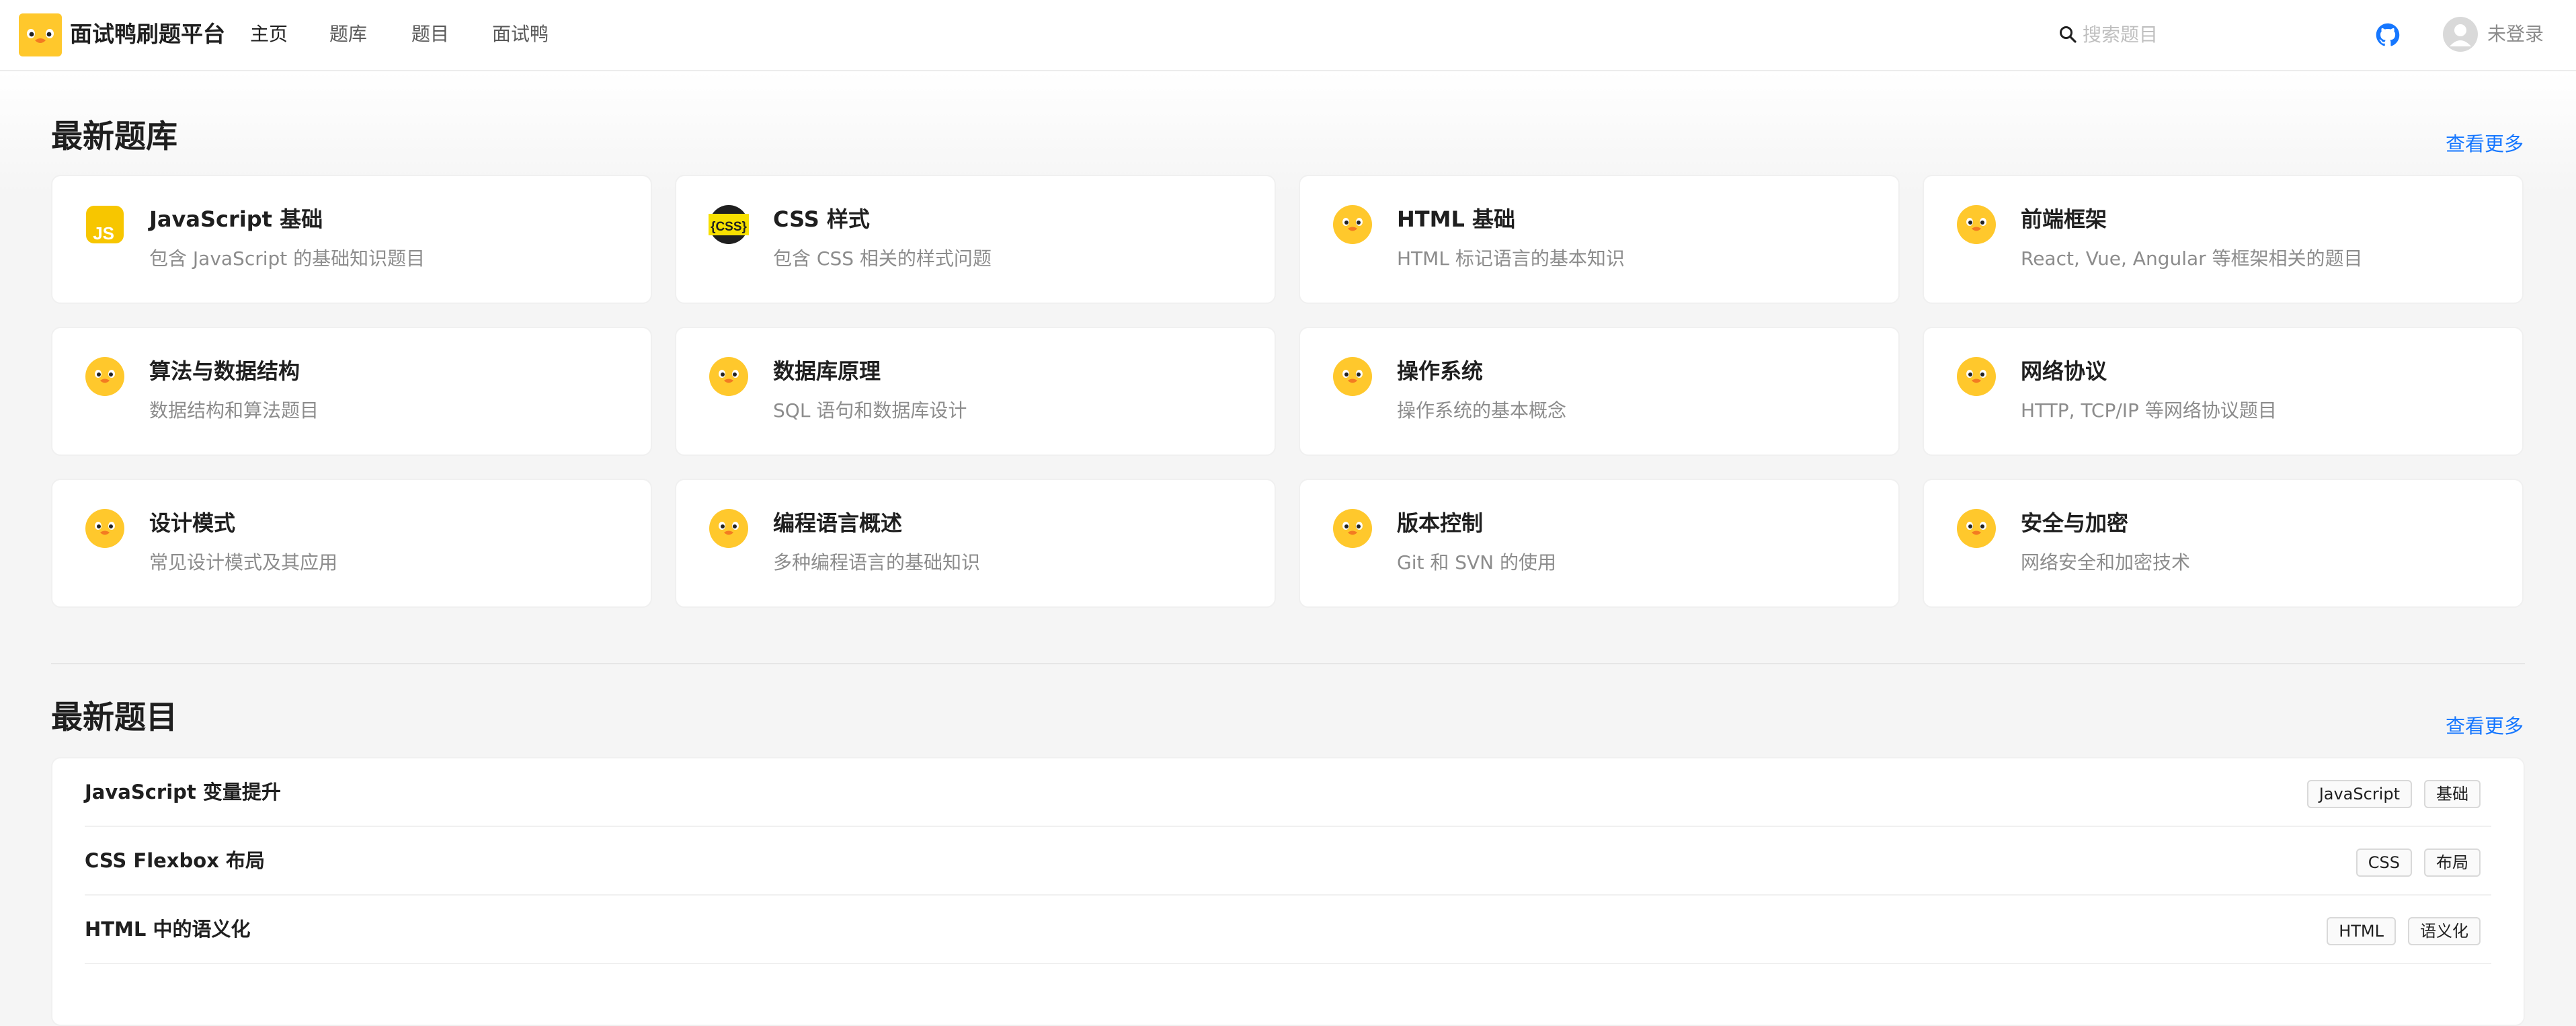 Image resolution: width=2576 pixels, height=1026 pixels. I want to click on bank-name: HTML 基础, so click(1456, 219).